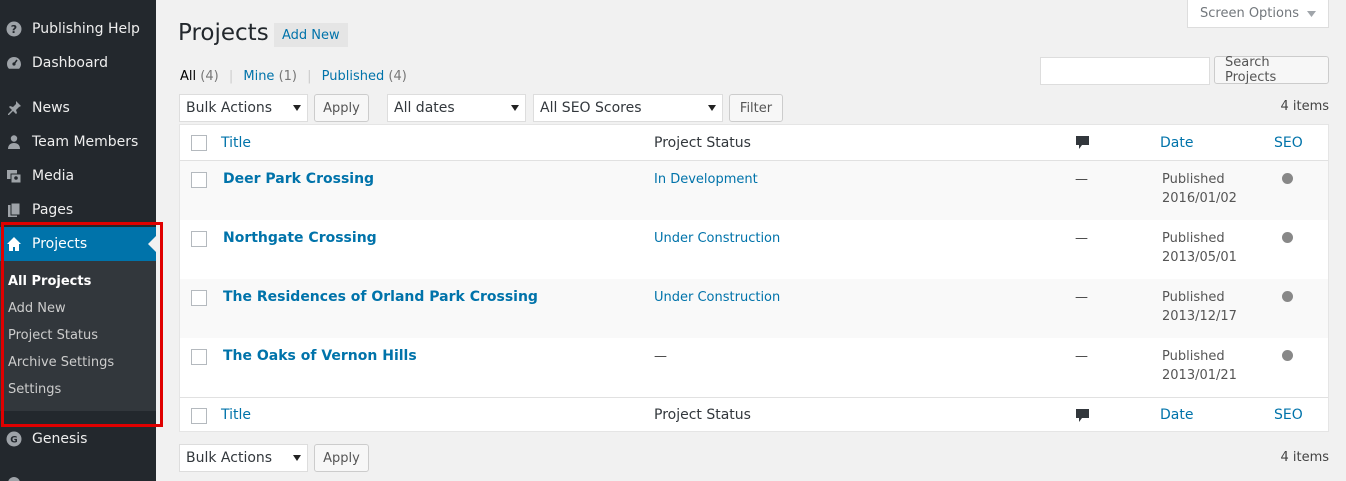  What do you see at coordinates (51, 108) in the screenshot?
I see `sidebar-item-label: News` at bounding box center [51, 108].